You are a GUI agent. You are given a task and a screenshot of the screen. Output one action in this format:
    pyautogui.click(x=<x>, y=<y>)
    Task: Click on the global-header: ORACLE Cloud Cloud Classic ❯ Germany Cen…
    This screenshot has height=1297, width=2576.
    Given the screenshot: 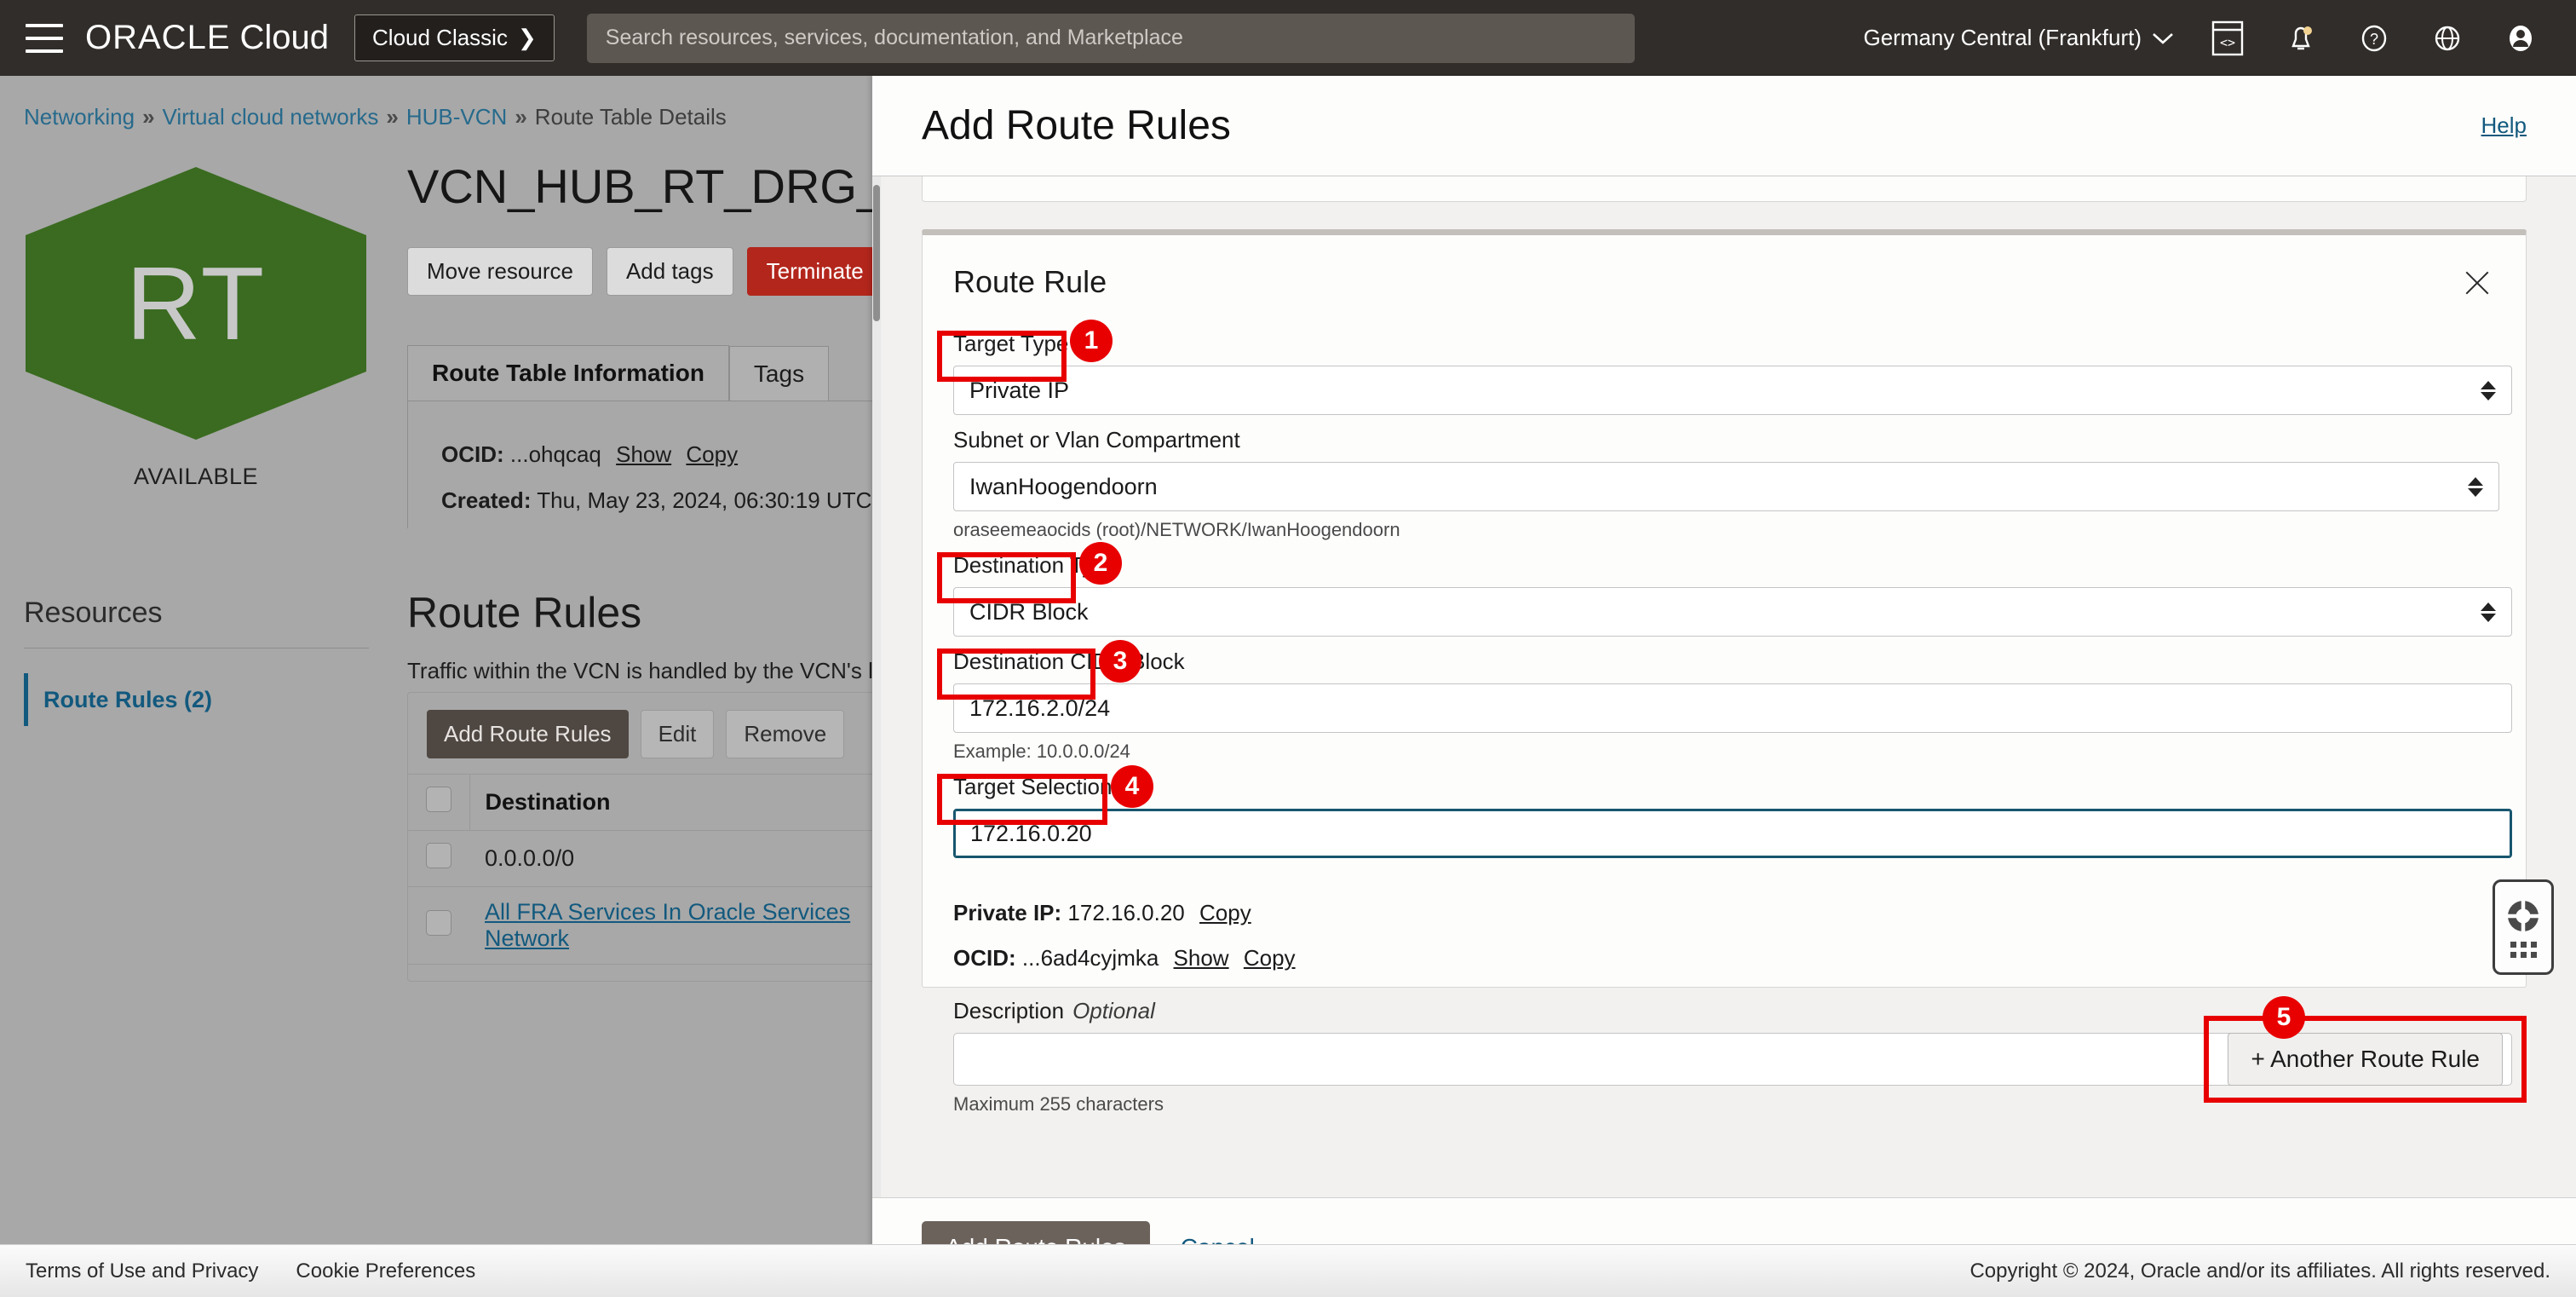 What is the action you would take?
    pyautogui.click(x=1288, y=38)
    